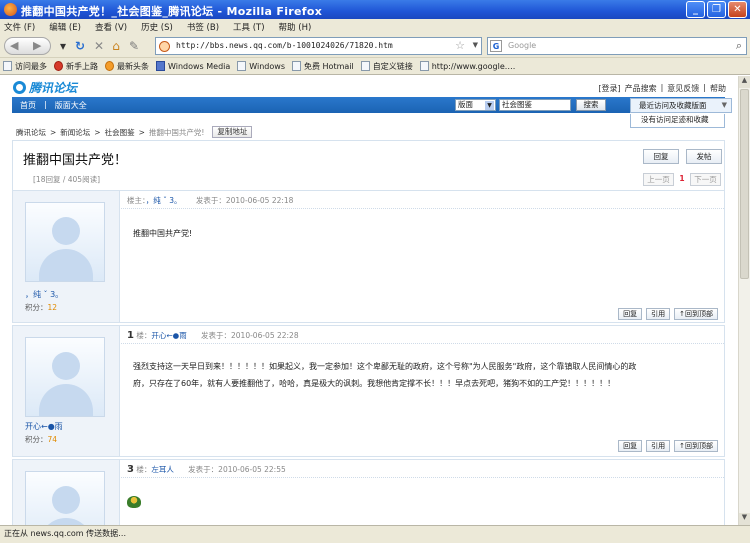  Describe the element at coordinates (683, 88) in the screenshot. I see `feedback-link: 意见反馈` at that location.